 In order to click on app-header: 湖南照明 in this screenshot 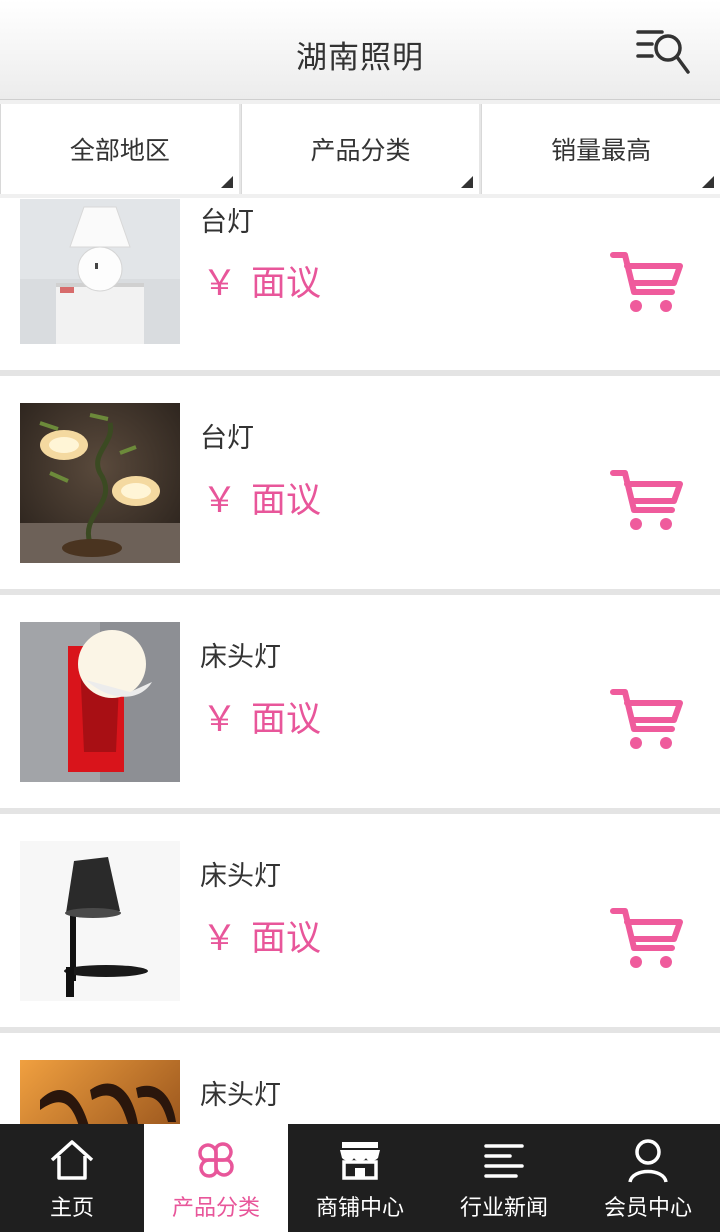, I will do `click(360, 50)`.